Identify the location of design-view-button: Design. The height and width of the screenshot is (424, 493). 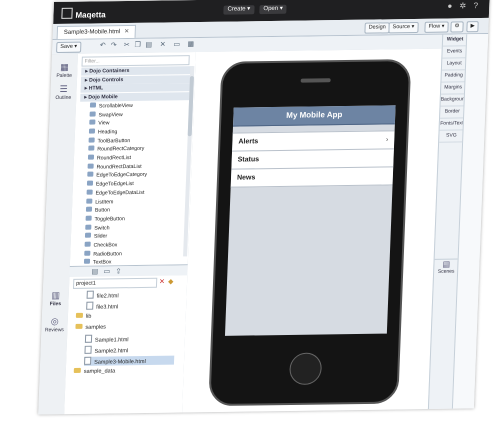
(377, 28).